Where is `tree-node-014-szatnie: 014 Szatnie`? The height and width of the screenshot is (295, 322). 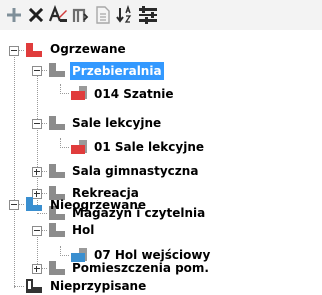 tree-node-014-szatnie: 014 Szatnie is located at coordinates (133, 94).